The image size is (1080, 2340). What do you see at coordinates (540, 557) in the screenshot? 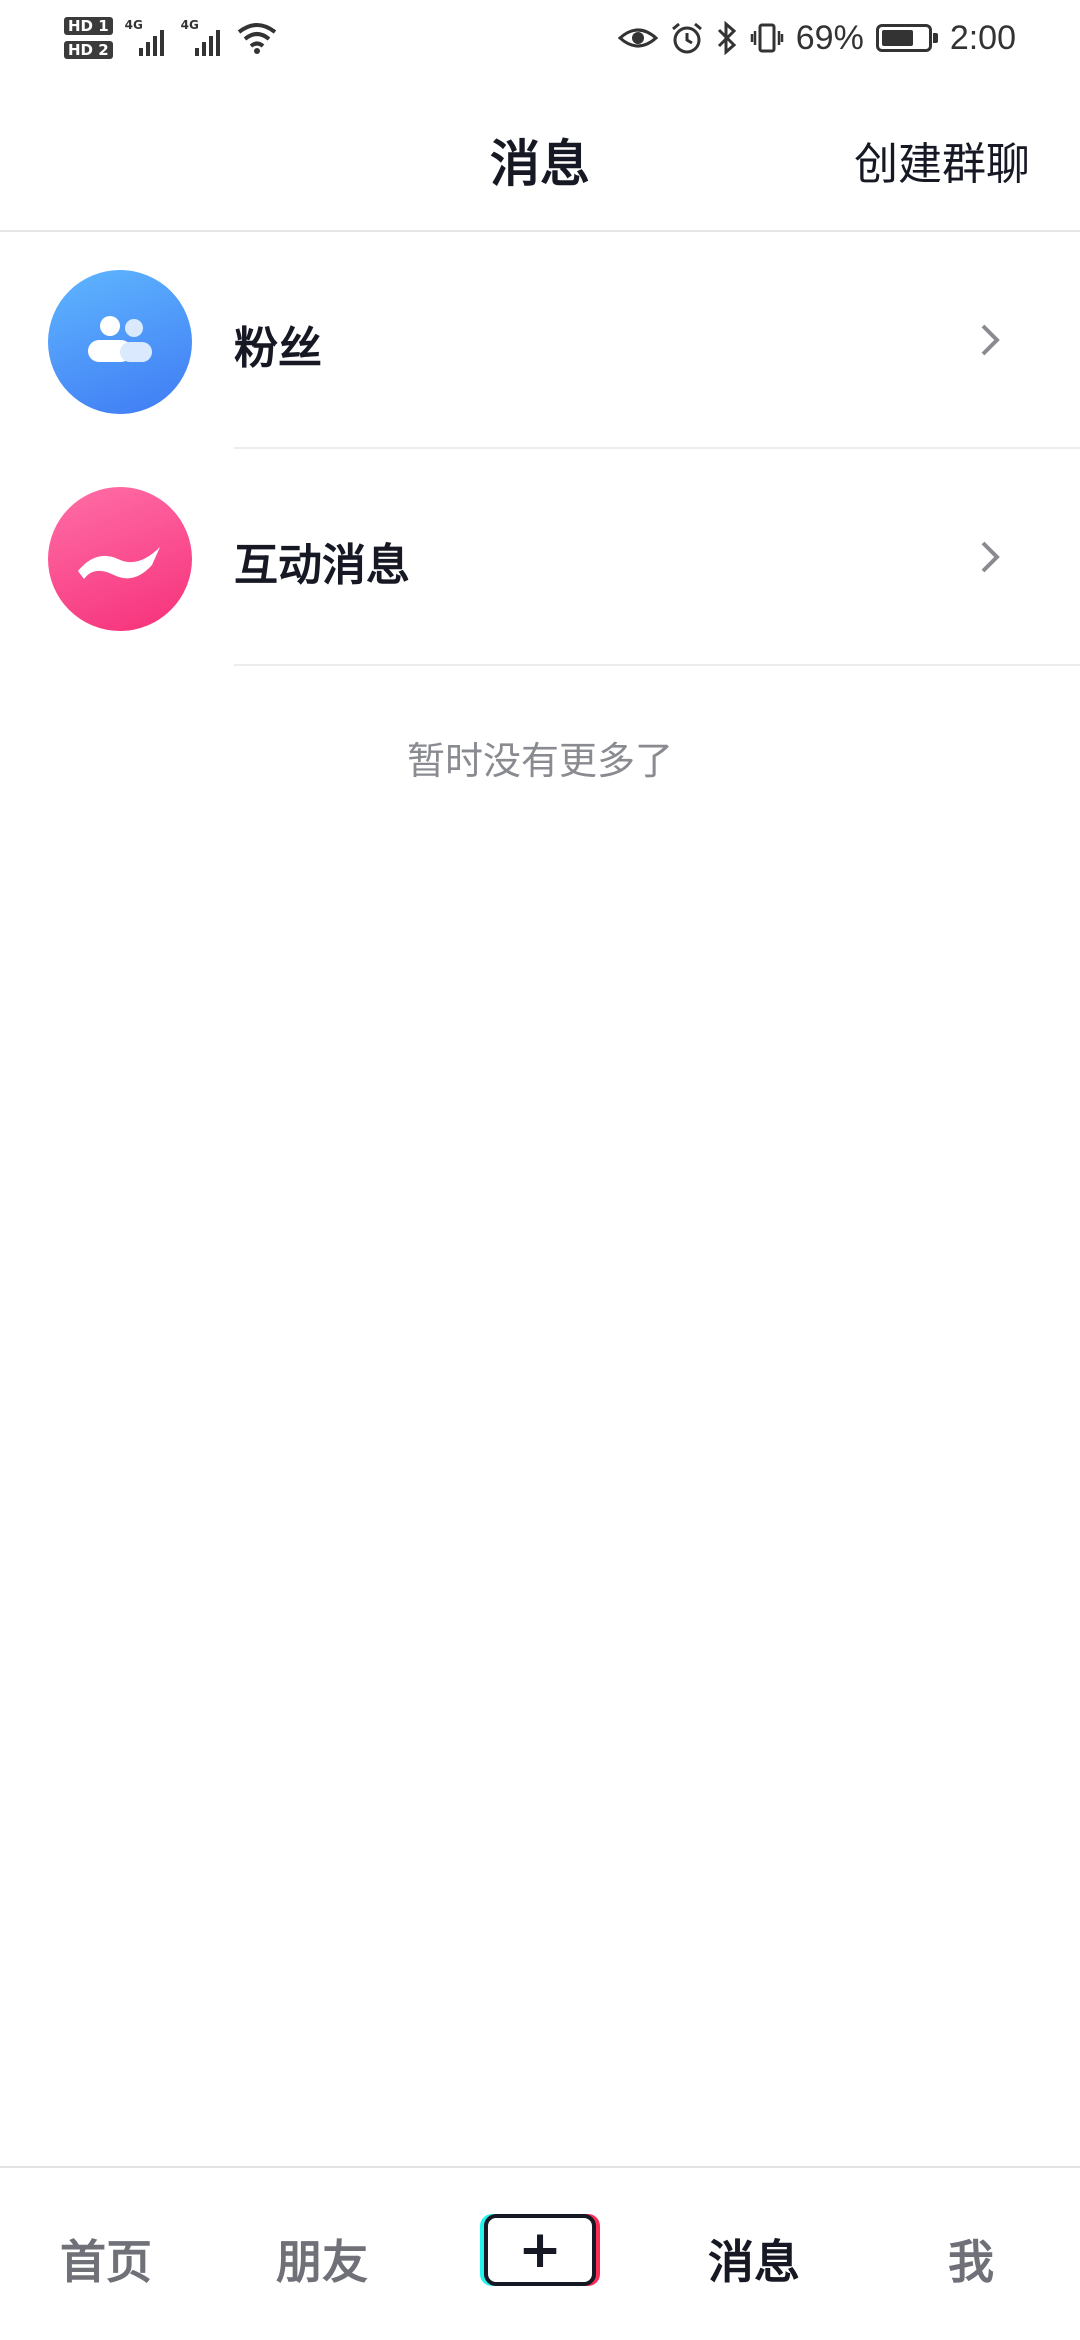
I see `list-item-interactions: 互动消息` at bounding box center [540, 557].